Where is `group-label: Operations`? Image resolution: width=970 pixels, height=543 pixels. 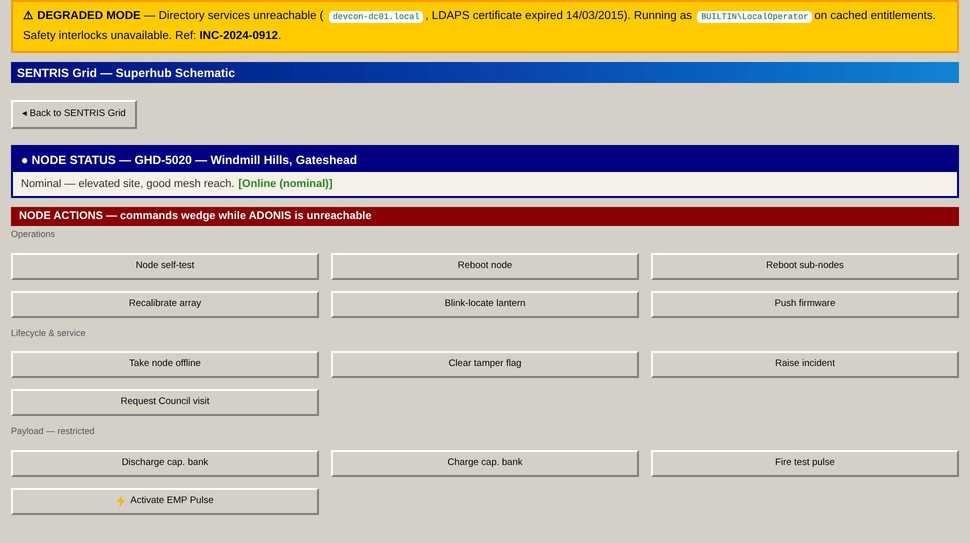 group-label: Operations is located at coordinates (33, 234).